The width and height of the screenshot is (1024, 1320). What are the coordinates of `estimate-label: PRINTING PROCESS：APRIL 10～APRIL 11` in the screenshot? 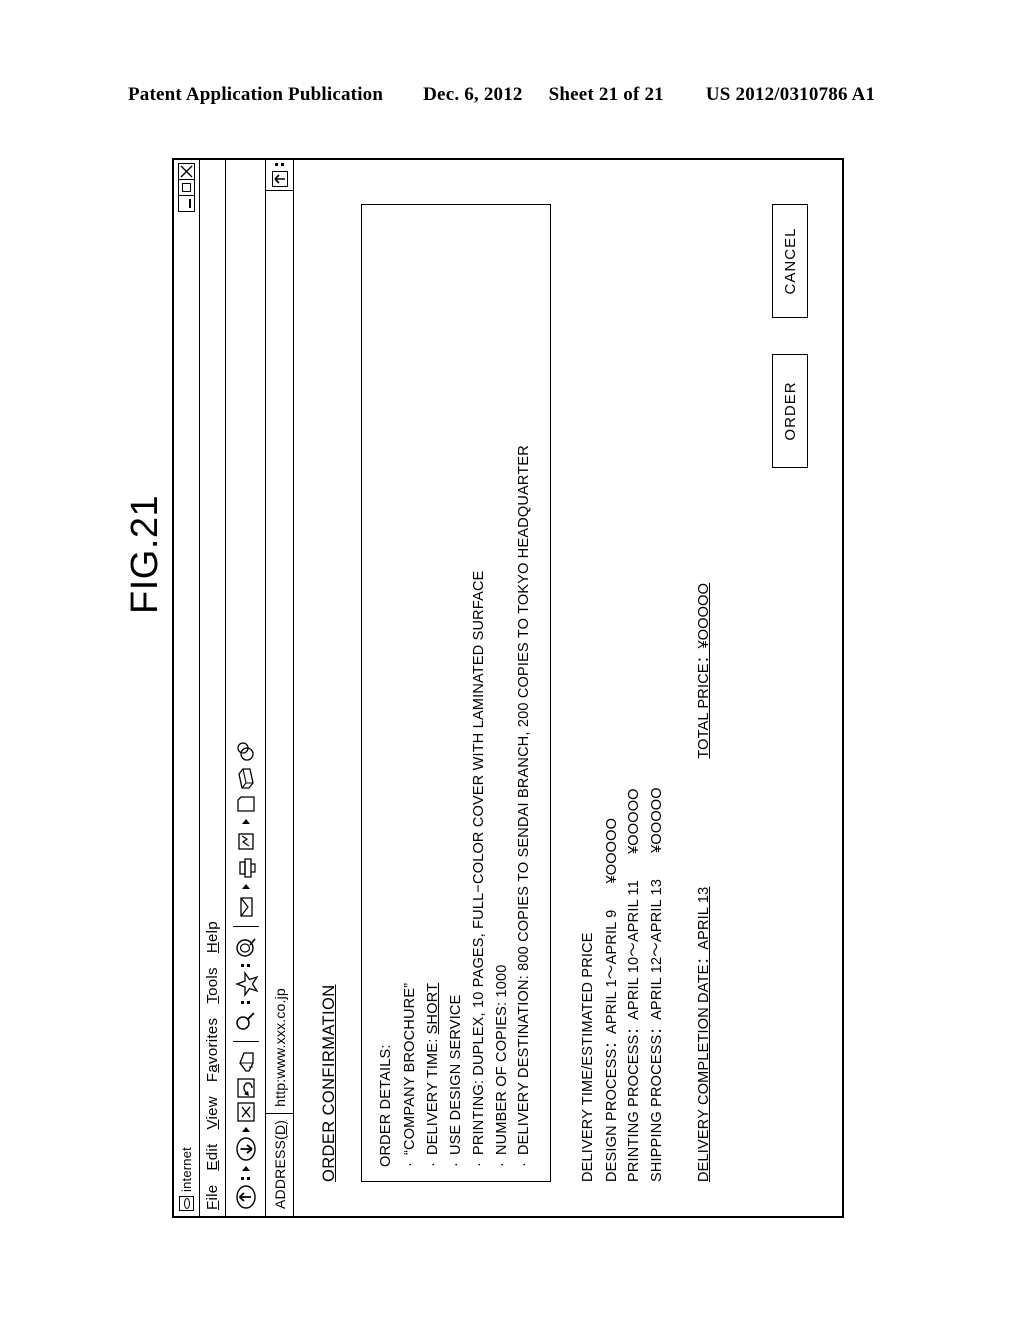 It's located at (634, 1031).